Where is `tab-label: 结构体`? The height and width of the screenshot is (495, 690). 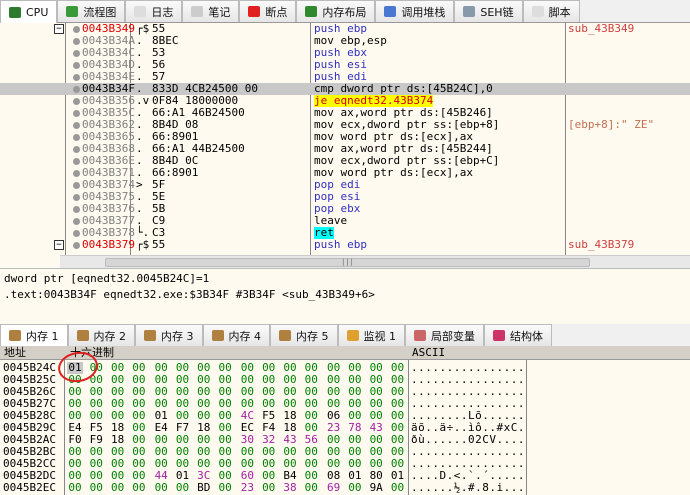
tab-label: 结构体 is located at coordinates (526, 336).